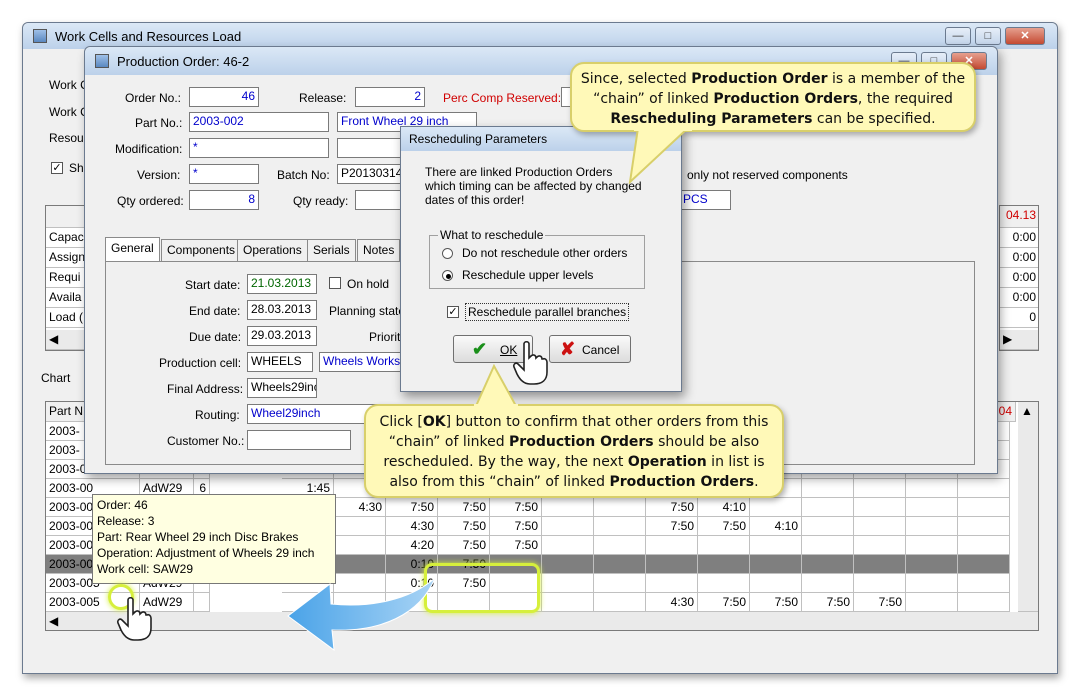 This screenshot has height=697, width=1082. I want to click on tab-notes: Notes, so click(379, 250).